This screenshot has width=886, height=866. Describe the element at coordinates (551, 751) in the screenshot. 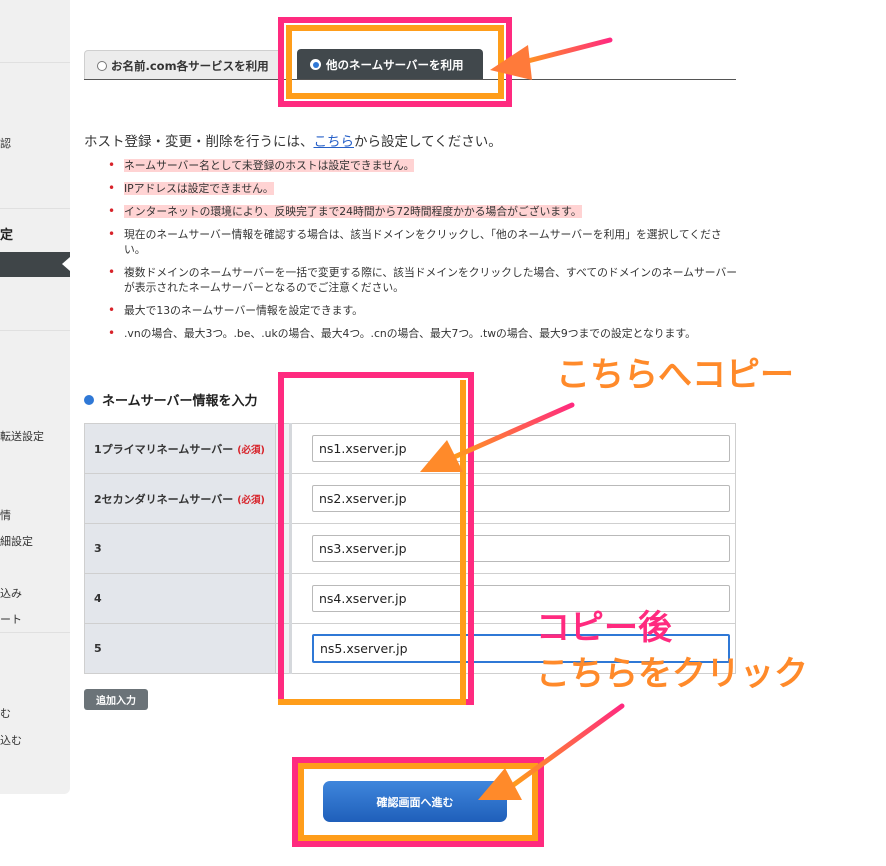

I see `arrow-to-confirm-icon` at that location.